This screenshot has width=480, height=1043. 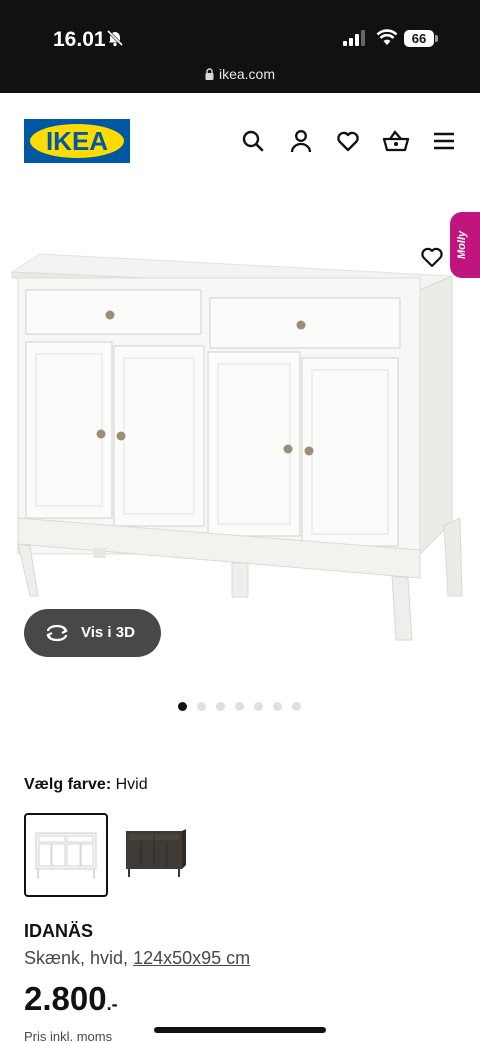 I want to click on save-favorite-button, so click(x=432, y=257).